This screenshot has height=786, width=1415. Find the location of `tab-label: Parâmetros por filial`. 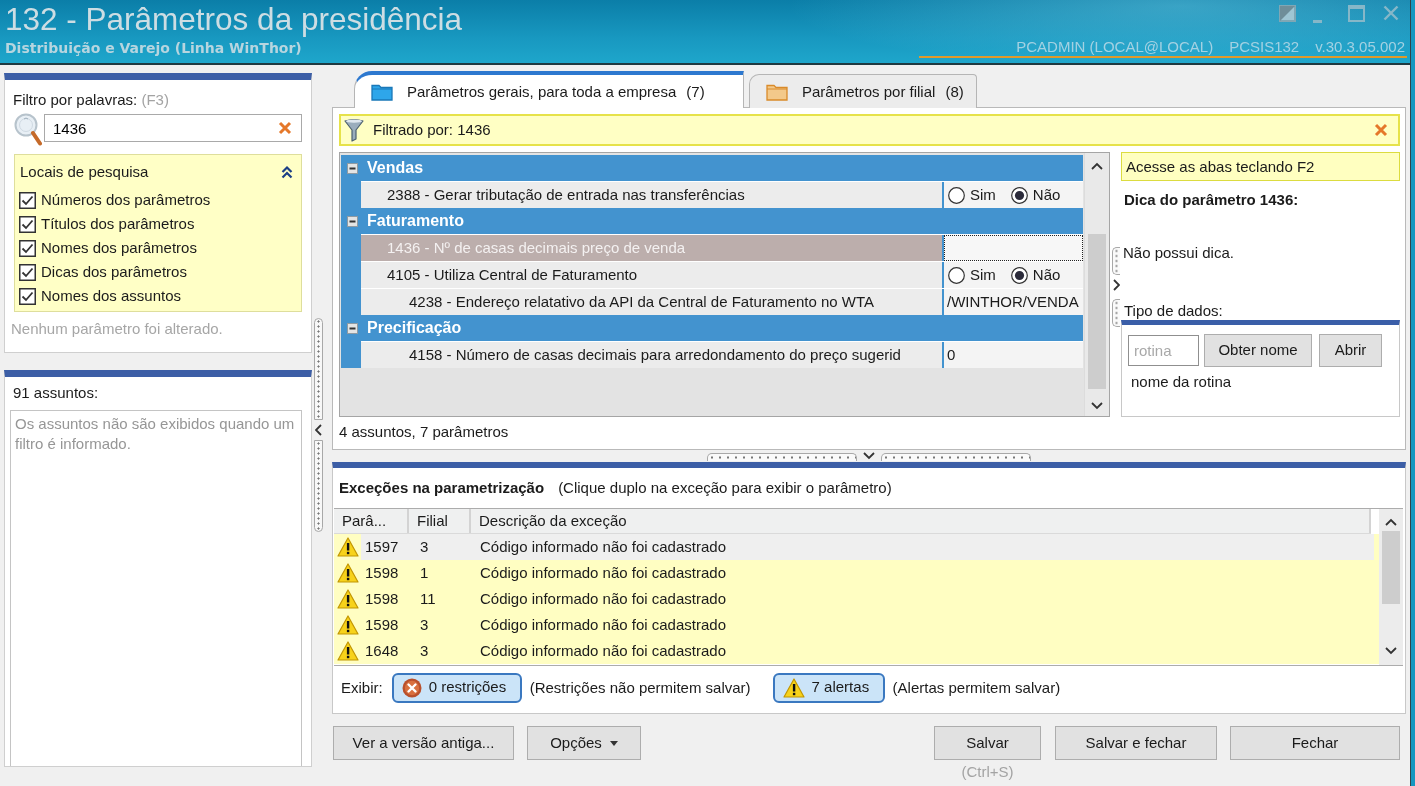

tab-label: Parâmetros por filial is located at coordinates (869, 91).